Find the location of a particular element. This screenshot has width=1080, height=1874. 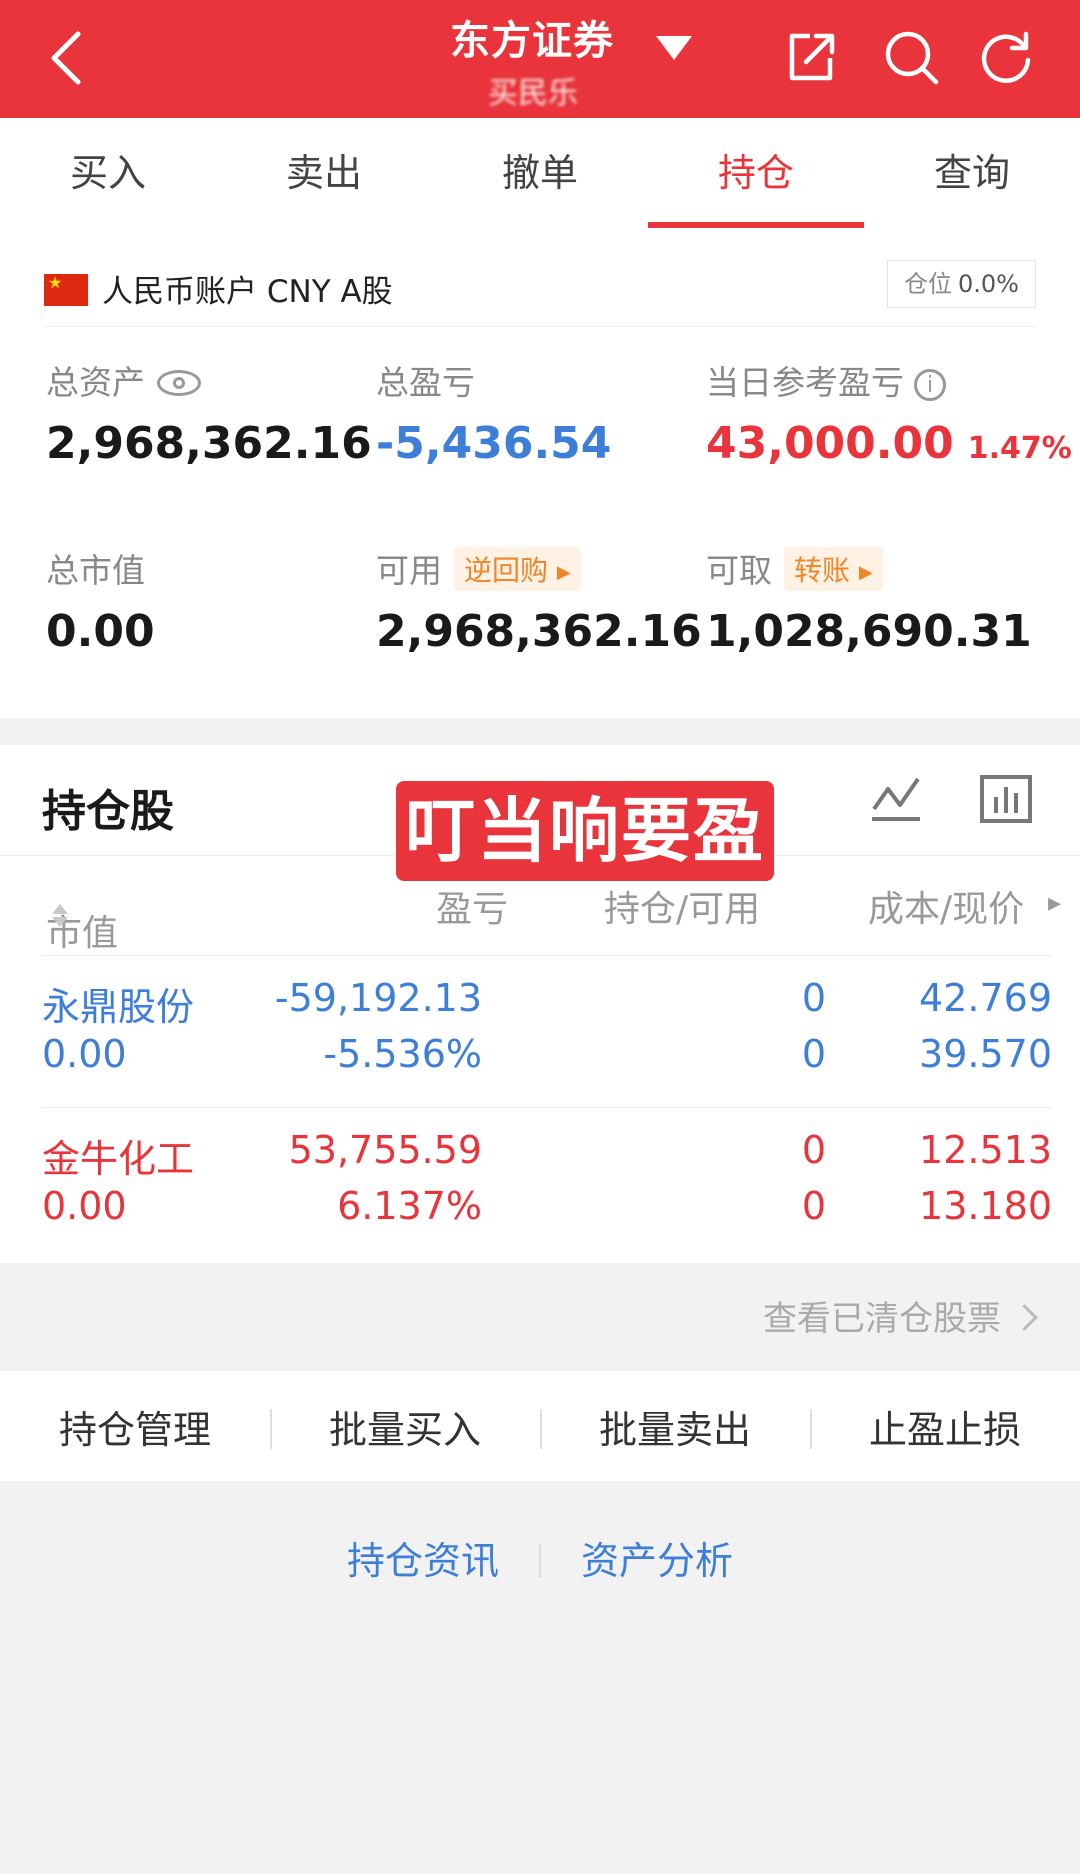

stock-pnl: 53,755.59 is located at coordinates (385, 1150).